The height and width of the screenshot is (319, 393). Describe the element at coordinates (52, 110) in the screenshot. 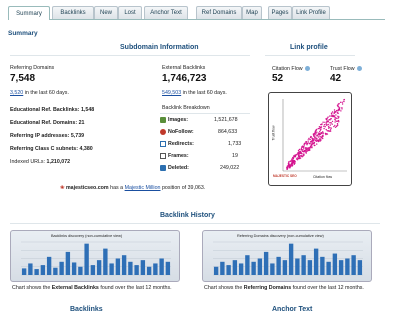

I see `stat-edu-backlinks: Educational Ref. Backlinks: 1,548` at that location.